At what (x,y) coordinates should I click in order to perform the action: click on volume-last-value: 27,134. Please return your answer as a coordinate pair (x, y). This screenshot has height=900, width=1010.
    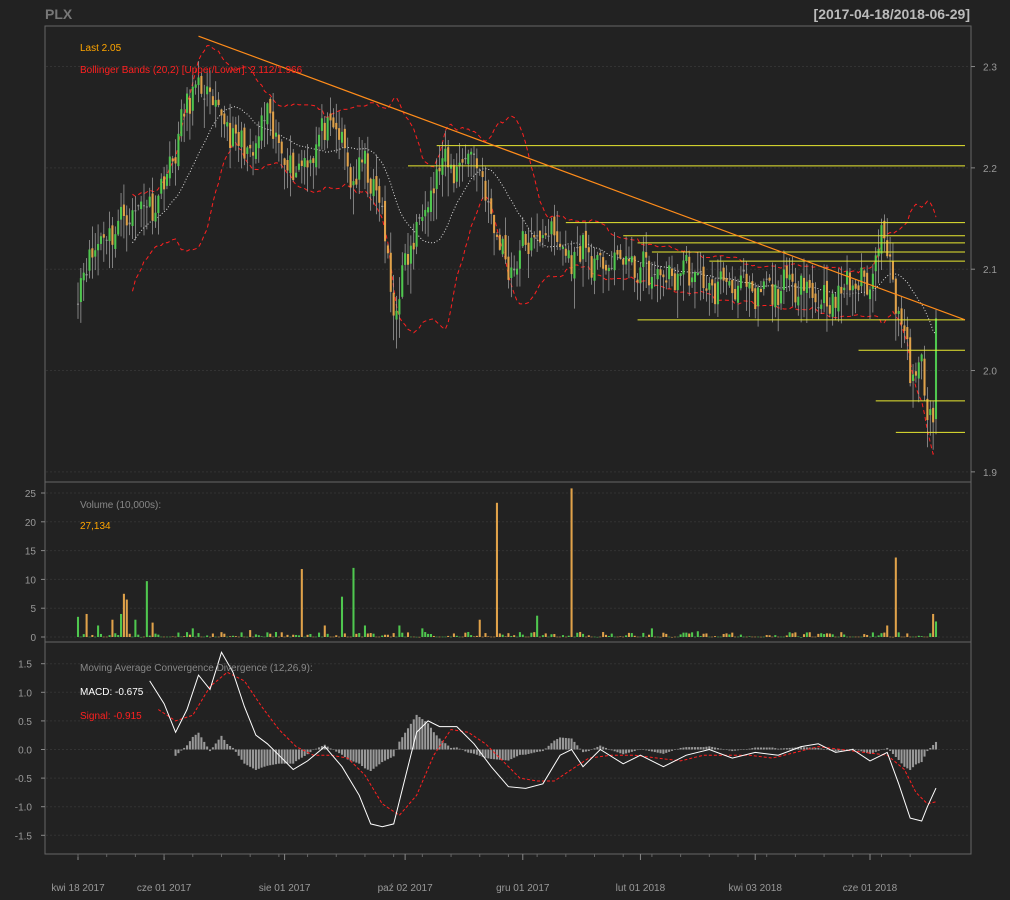
    Looking at the image, I should click on (95, 526).